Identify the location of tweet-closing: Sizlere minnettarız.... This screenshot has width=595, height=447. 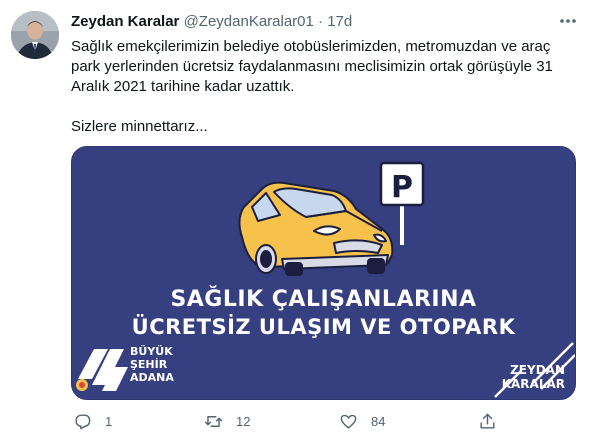
(139, 126).